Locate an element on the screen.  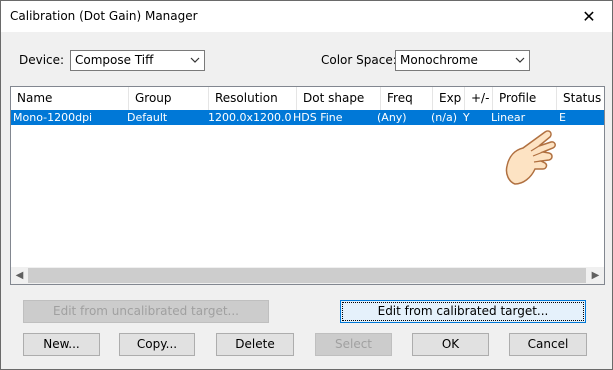
color-space-select: Monochrome is located at coordinates (462, 60).